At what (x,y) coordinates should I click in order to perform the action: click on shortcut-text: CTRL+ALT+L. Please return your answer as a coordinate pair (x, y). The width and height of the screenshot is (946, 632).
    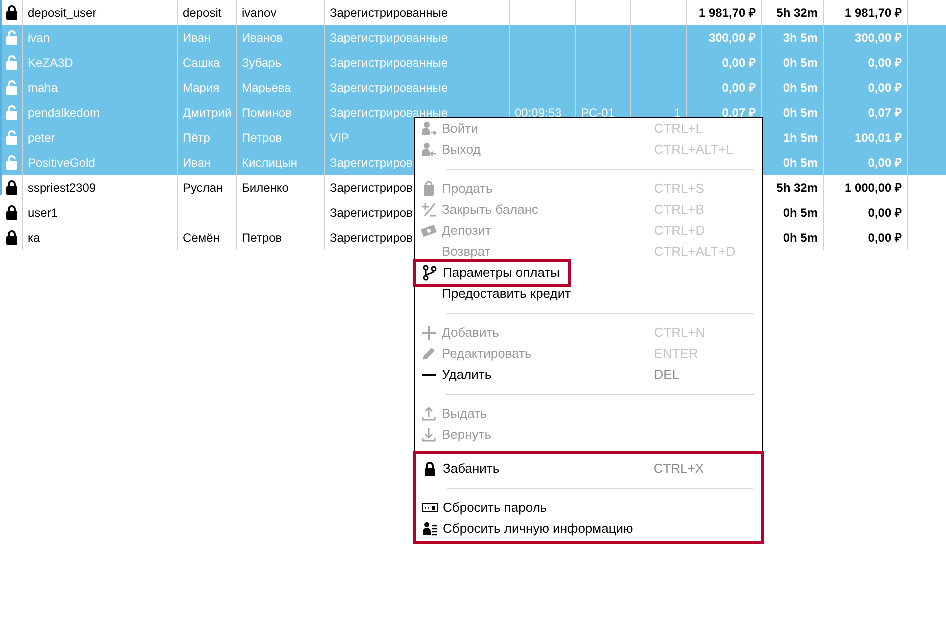
    Looking at the image, I should click on (694, 149).